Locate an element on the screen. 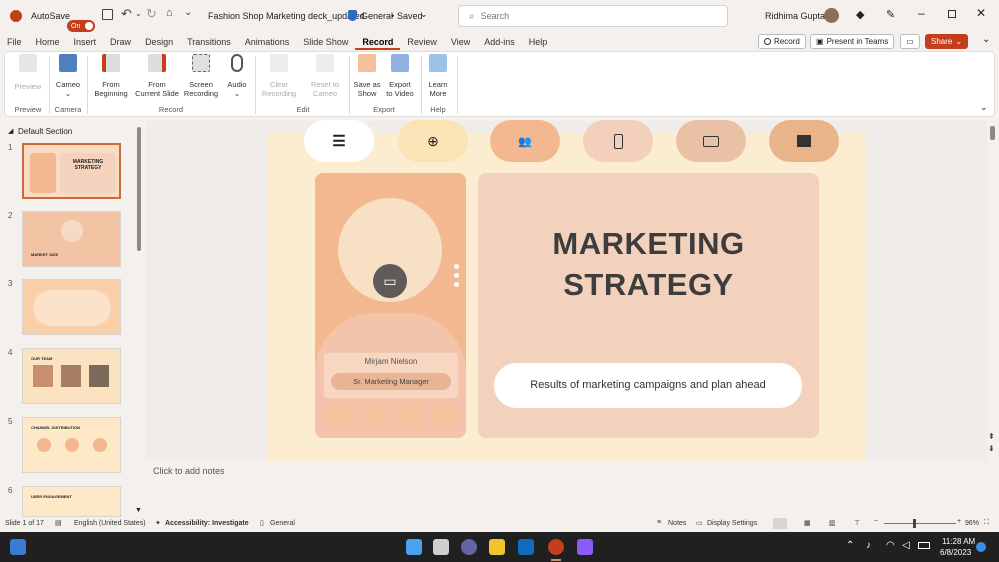 Image resolution: width=999 pixels, height=562 pixels. present-in-teams-button: ▣ Present in Teams is located at coordinates (852, 41).